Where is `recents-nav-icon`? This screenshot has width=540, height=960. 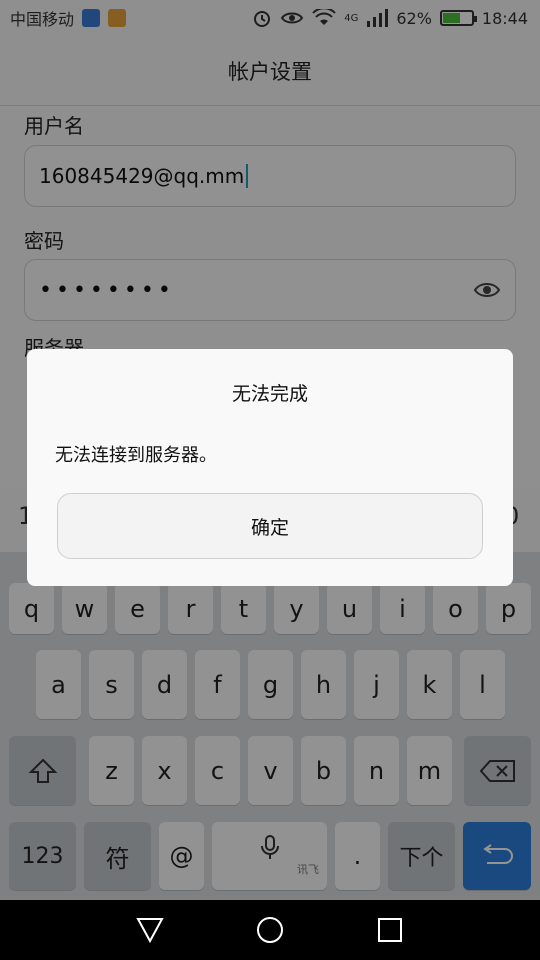 recents-nav-icon is located at coordinates (390, 930).